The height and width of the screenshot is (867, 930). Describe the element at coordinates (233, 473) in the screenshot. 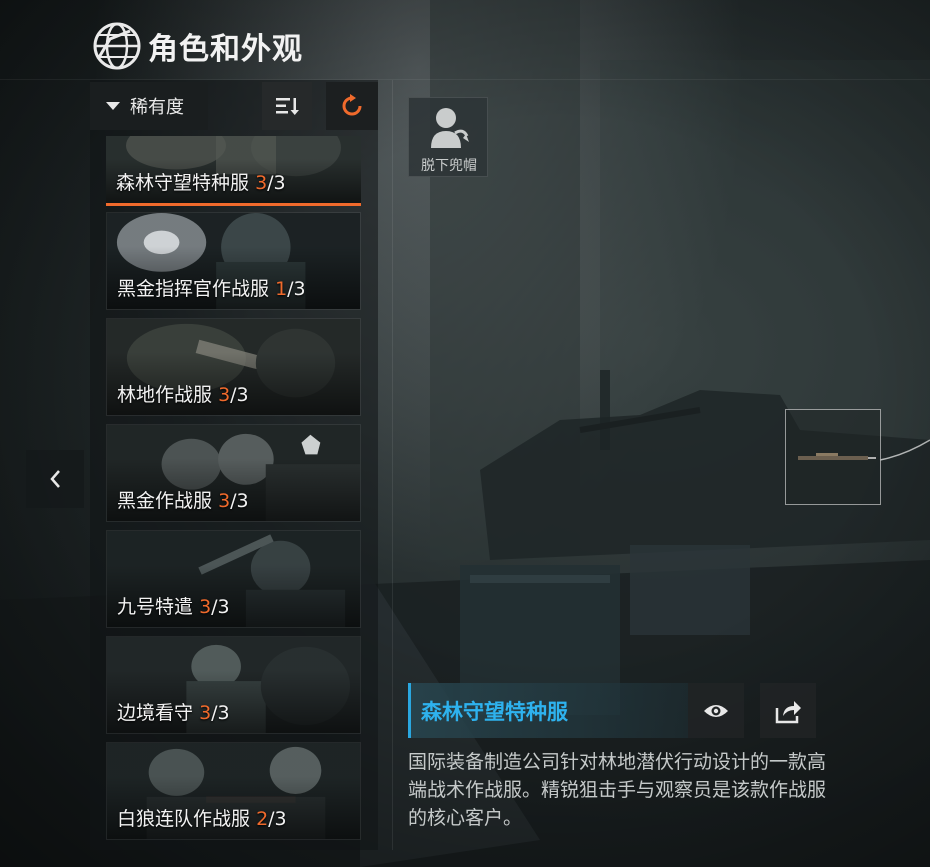

I see `skin-card-black-gold: 黑金作战服 3/3` at that location.